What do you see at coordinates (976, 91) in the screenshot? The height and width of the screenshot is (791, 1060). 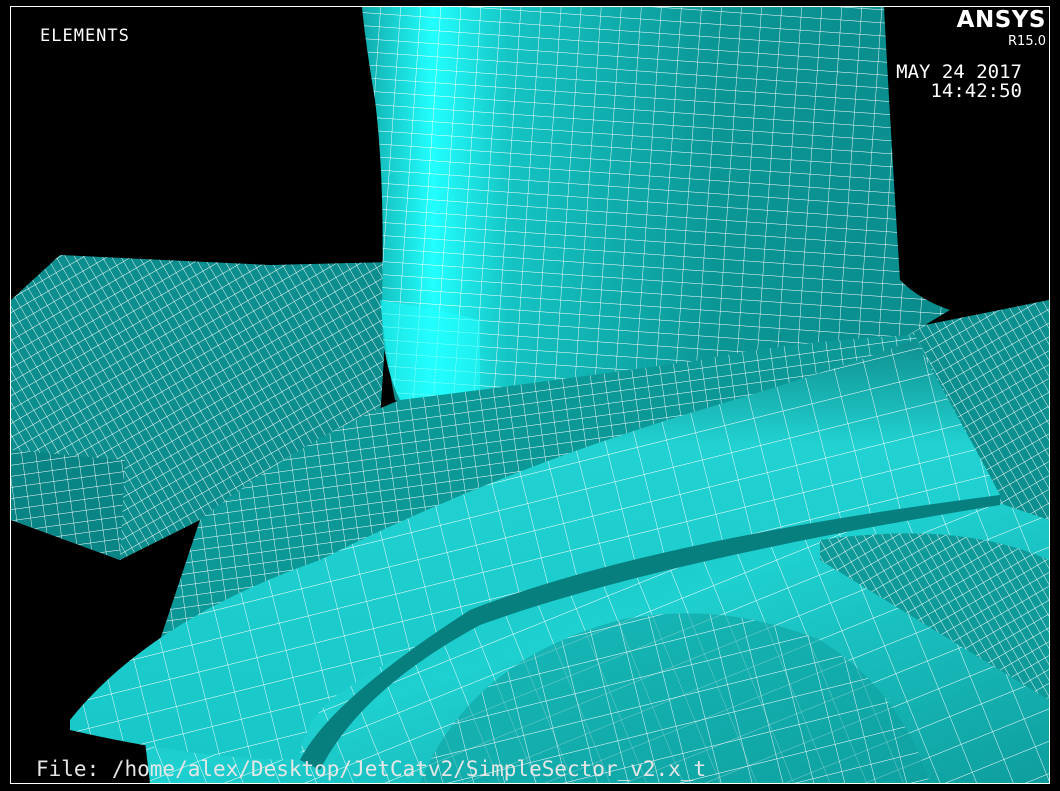 I see `plot-time: 14:42:50` at bounding box center [976, 91].